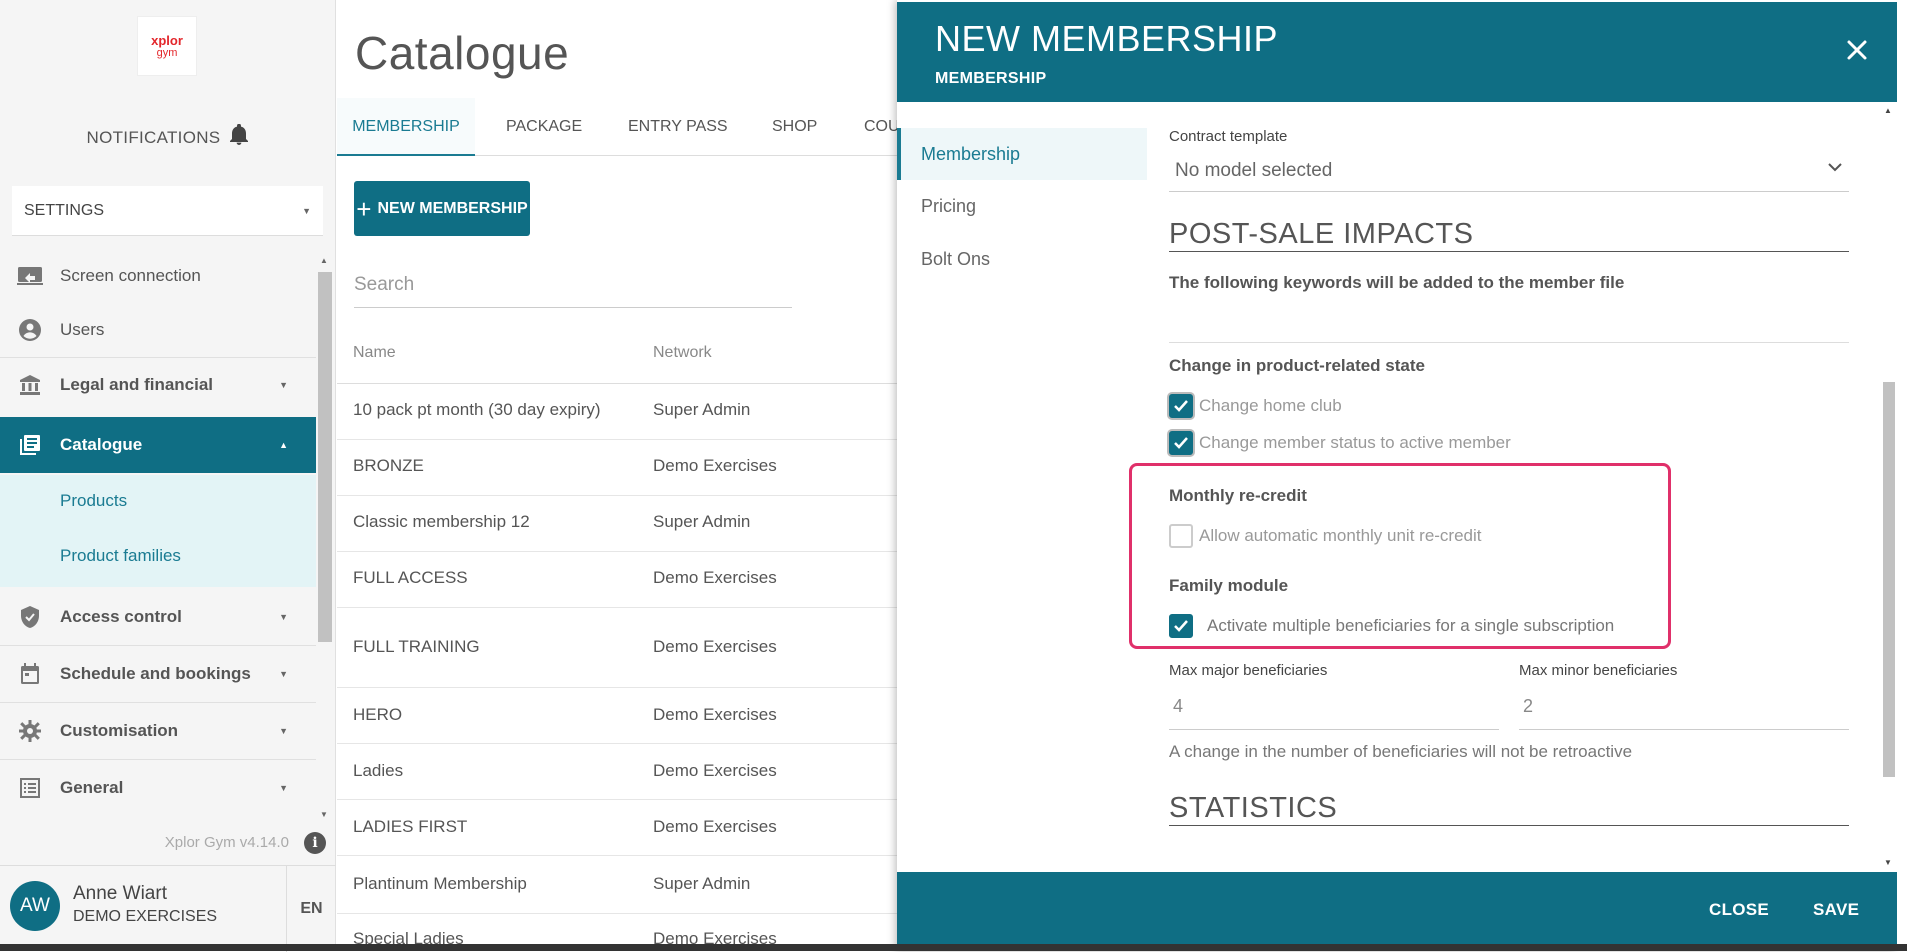  What do you see at coordinates (440, 883) in the screenshot?
I see `row-name: Plantinum Membership` at bounding box center [440, 883].